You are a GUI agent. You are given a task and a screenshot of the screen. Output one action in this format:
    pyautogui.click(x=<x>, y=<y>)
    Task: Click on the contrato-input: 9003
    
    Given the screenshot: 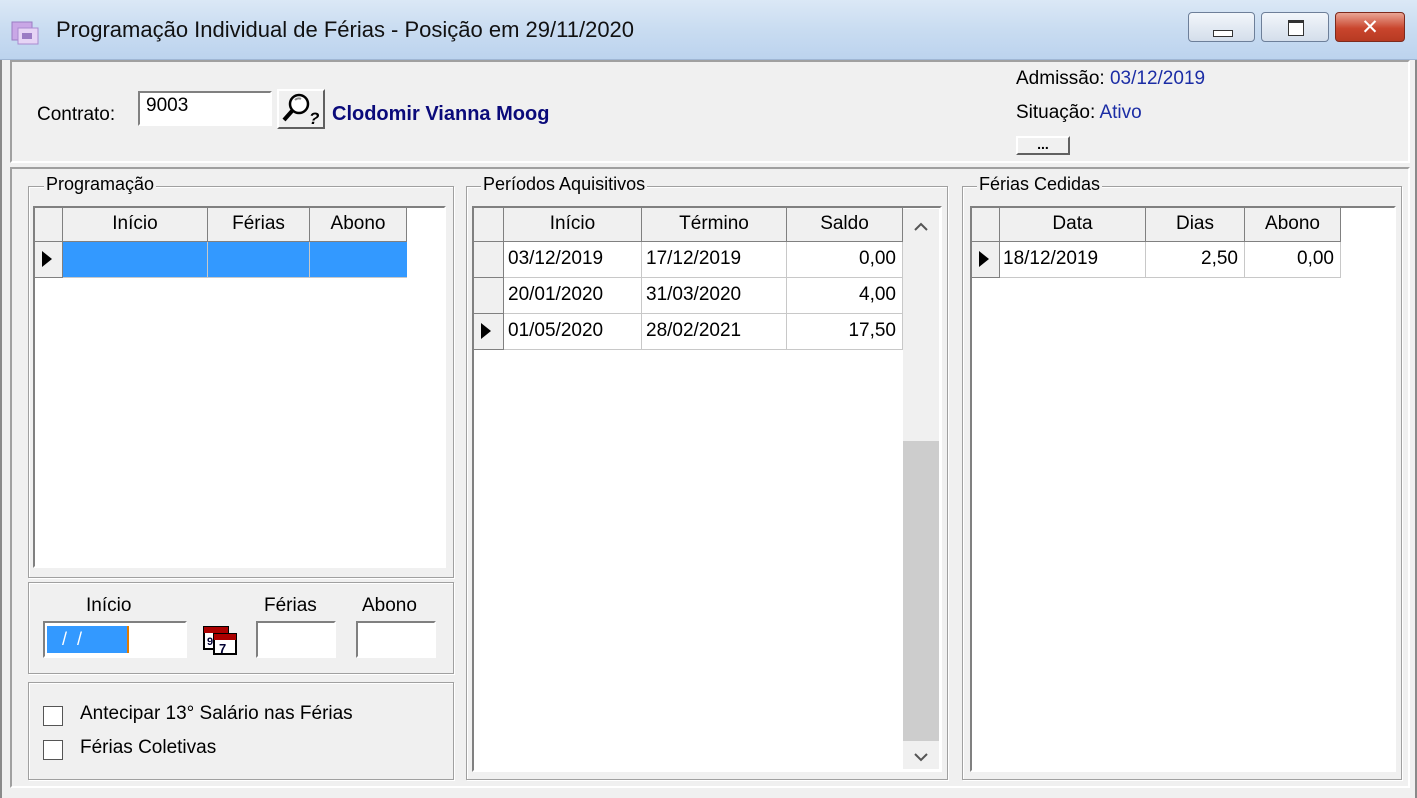 What is the action you would take?
    pyautogui.click(x=205, y=108)
    